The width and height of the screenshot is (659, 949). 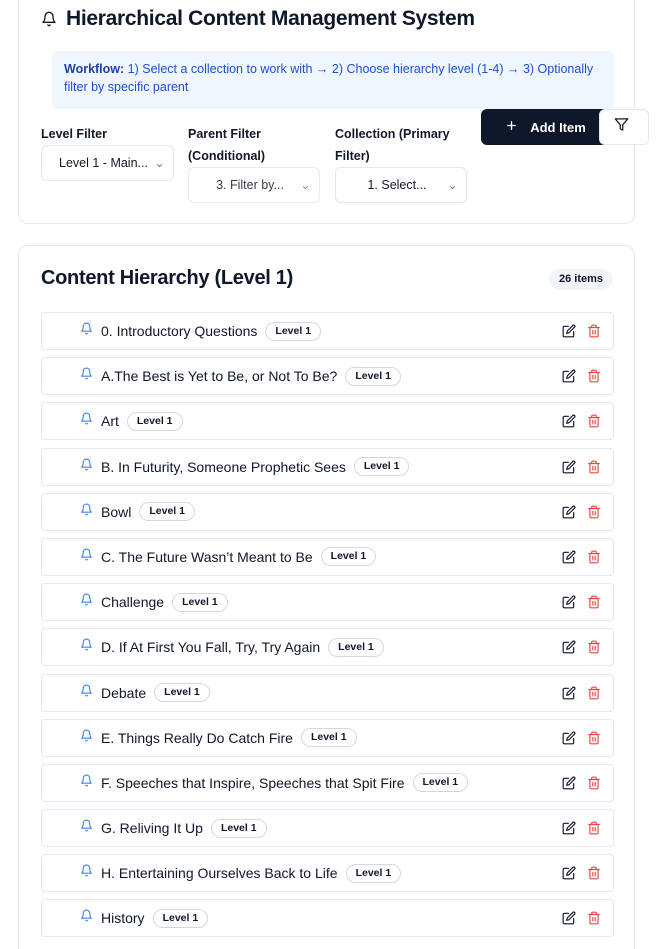 What do you see at coordinates (207, 556) in the screenshot?
I see `item-name: C. The Future Wasn’t Meant to Be` at bounding box center [207, 556].